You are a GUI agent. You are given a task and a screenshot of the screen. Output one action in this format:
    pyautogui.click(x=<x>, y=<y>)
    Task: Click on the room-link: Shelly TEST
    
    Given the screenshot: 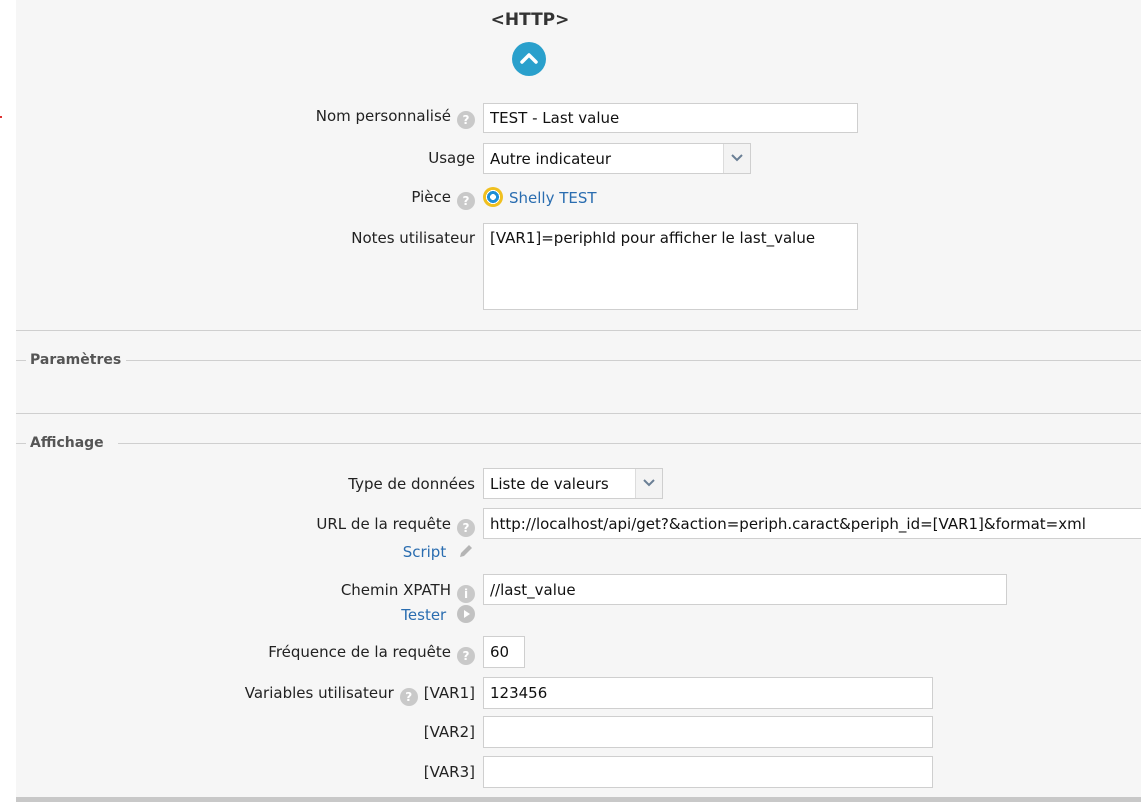 What is the action you would take?
    pyautogui.click(x=540, y=197)
    